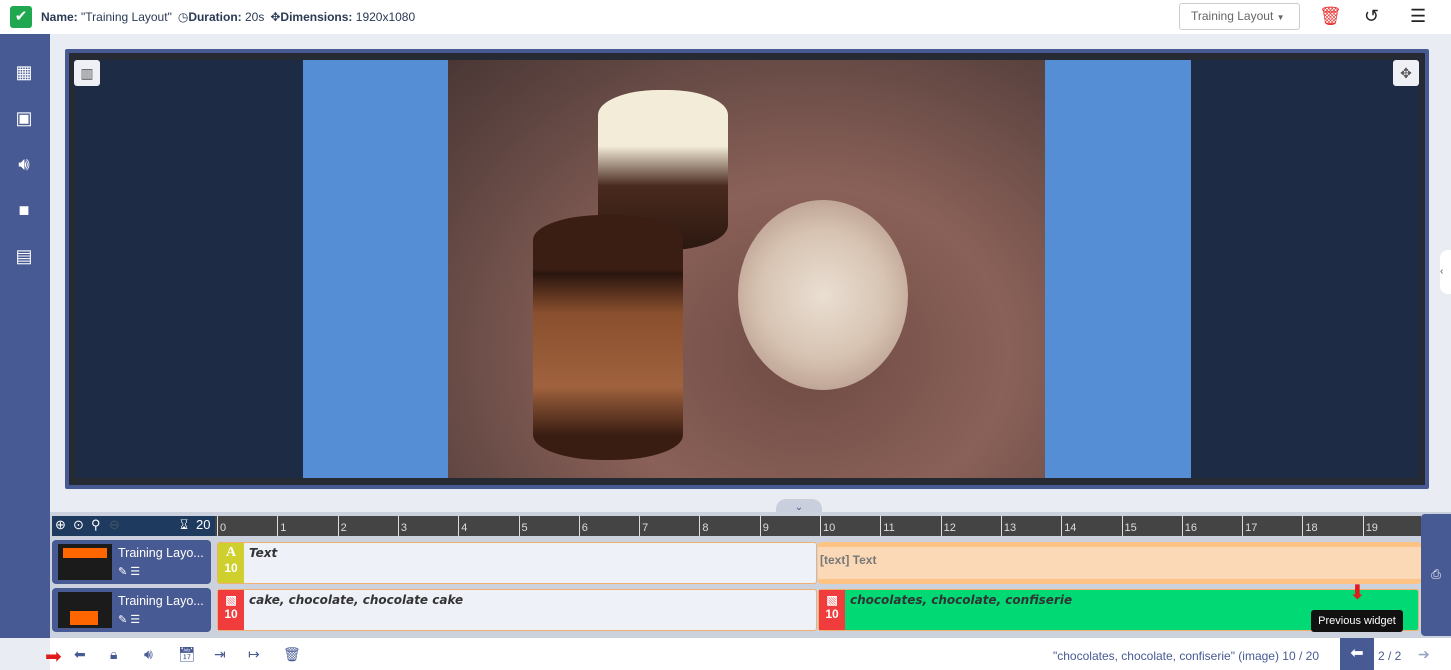  What do you see at coordinates (517, 563) in the screenshot?
I see `widget-text: A 10 Text` at bounding box center [517, 563].